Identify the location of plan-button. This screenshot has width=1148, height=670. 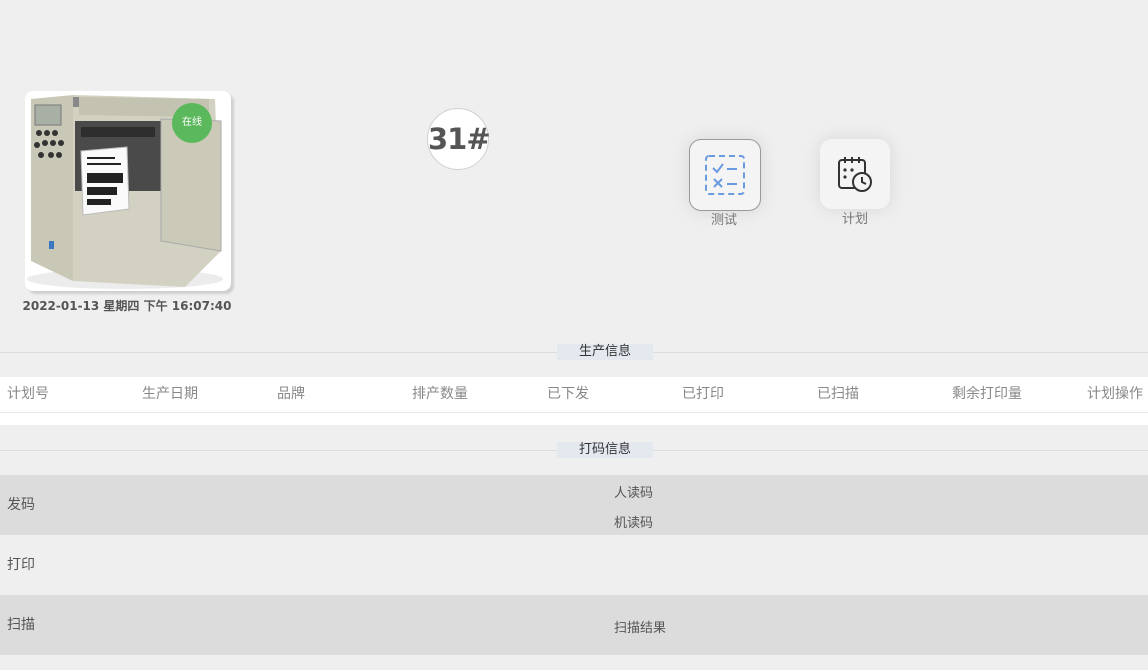
(855, 174).